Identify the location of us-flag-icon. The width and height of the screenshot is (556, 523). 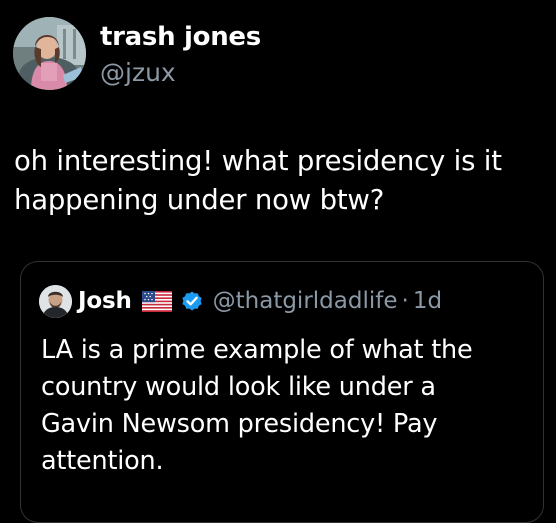
(156, 301).